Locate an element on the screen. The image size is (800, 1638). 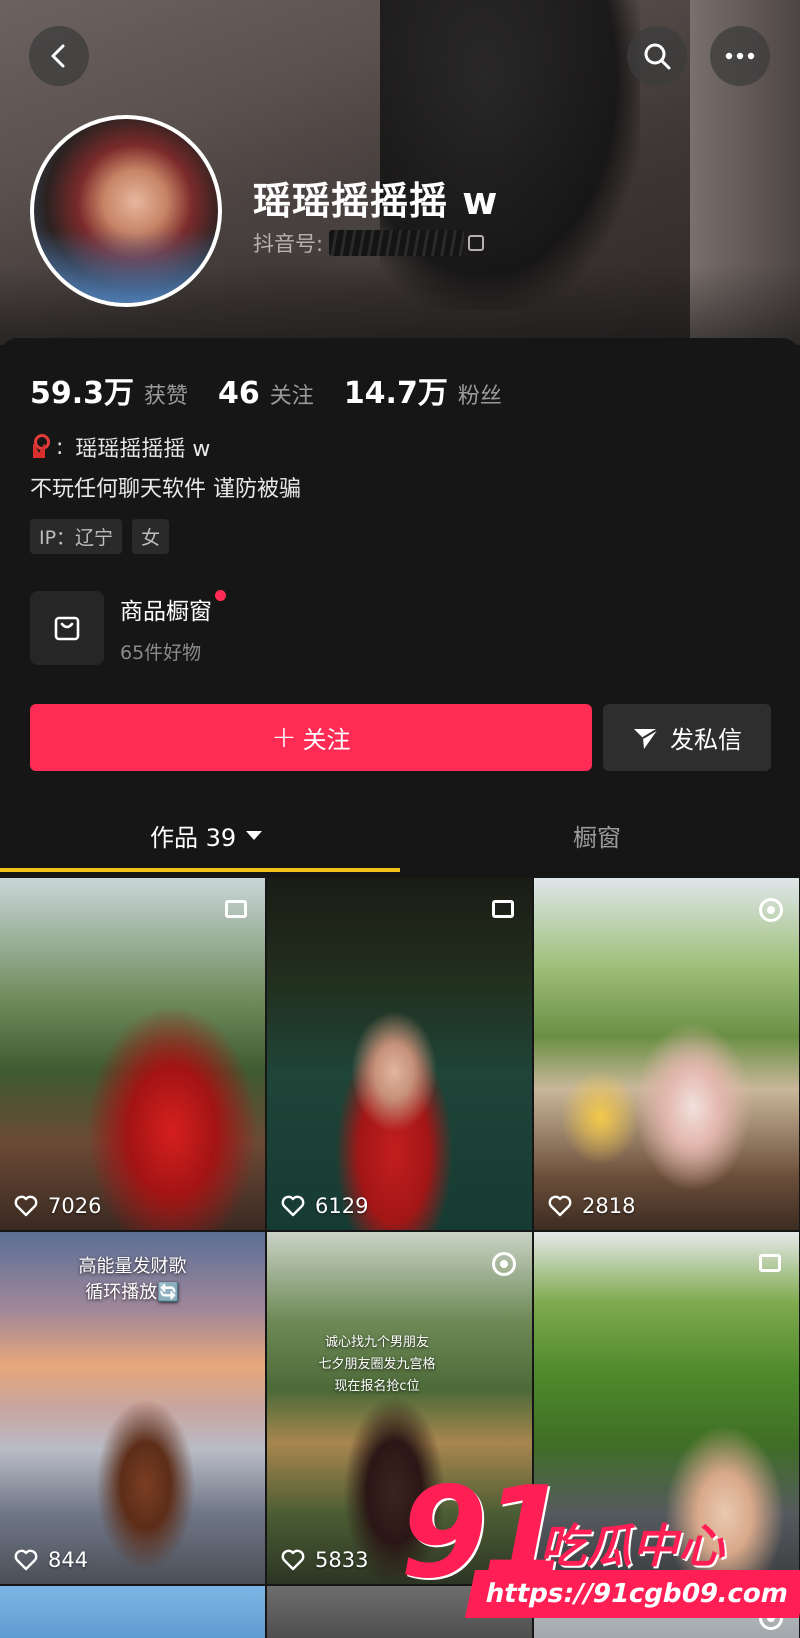
bio-line-1: : 瑶瑶摇摇摇 w is located at coordinates (120, 447).